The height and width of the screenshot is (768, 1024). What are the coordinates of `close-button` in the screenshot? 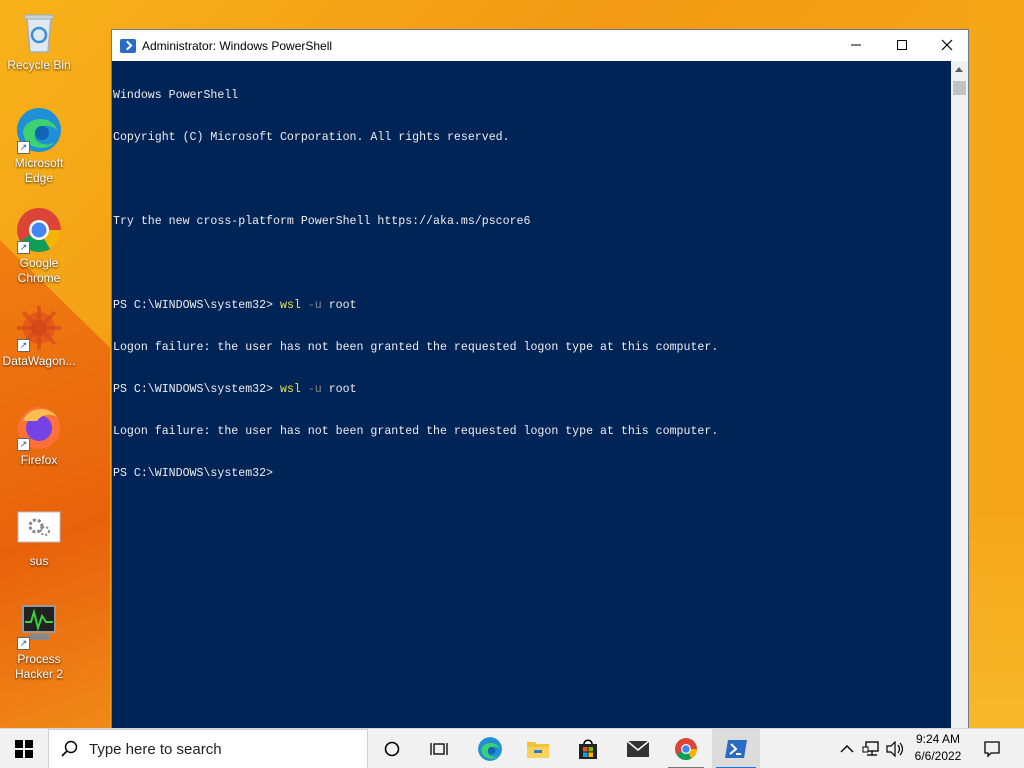 It's located at (947, 45).